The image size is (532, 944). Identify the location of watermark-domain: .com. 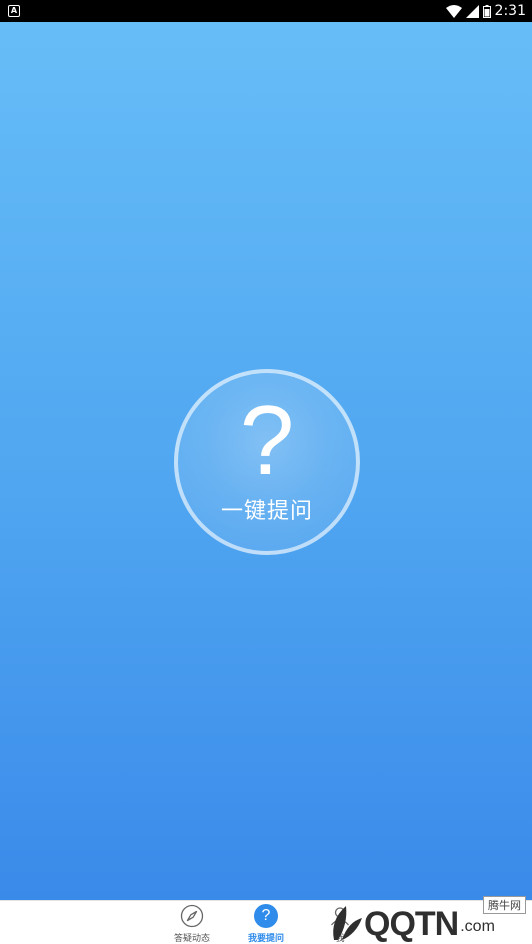
(477, 926).